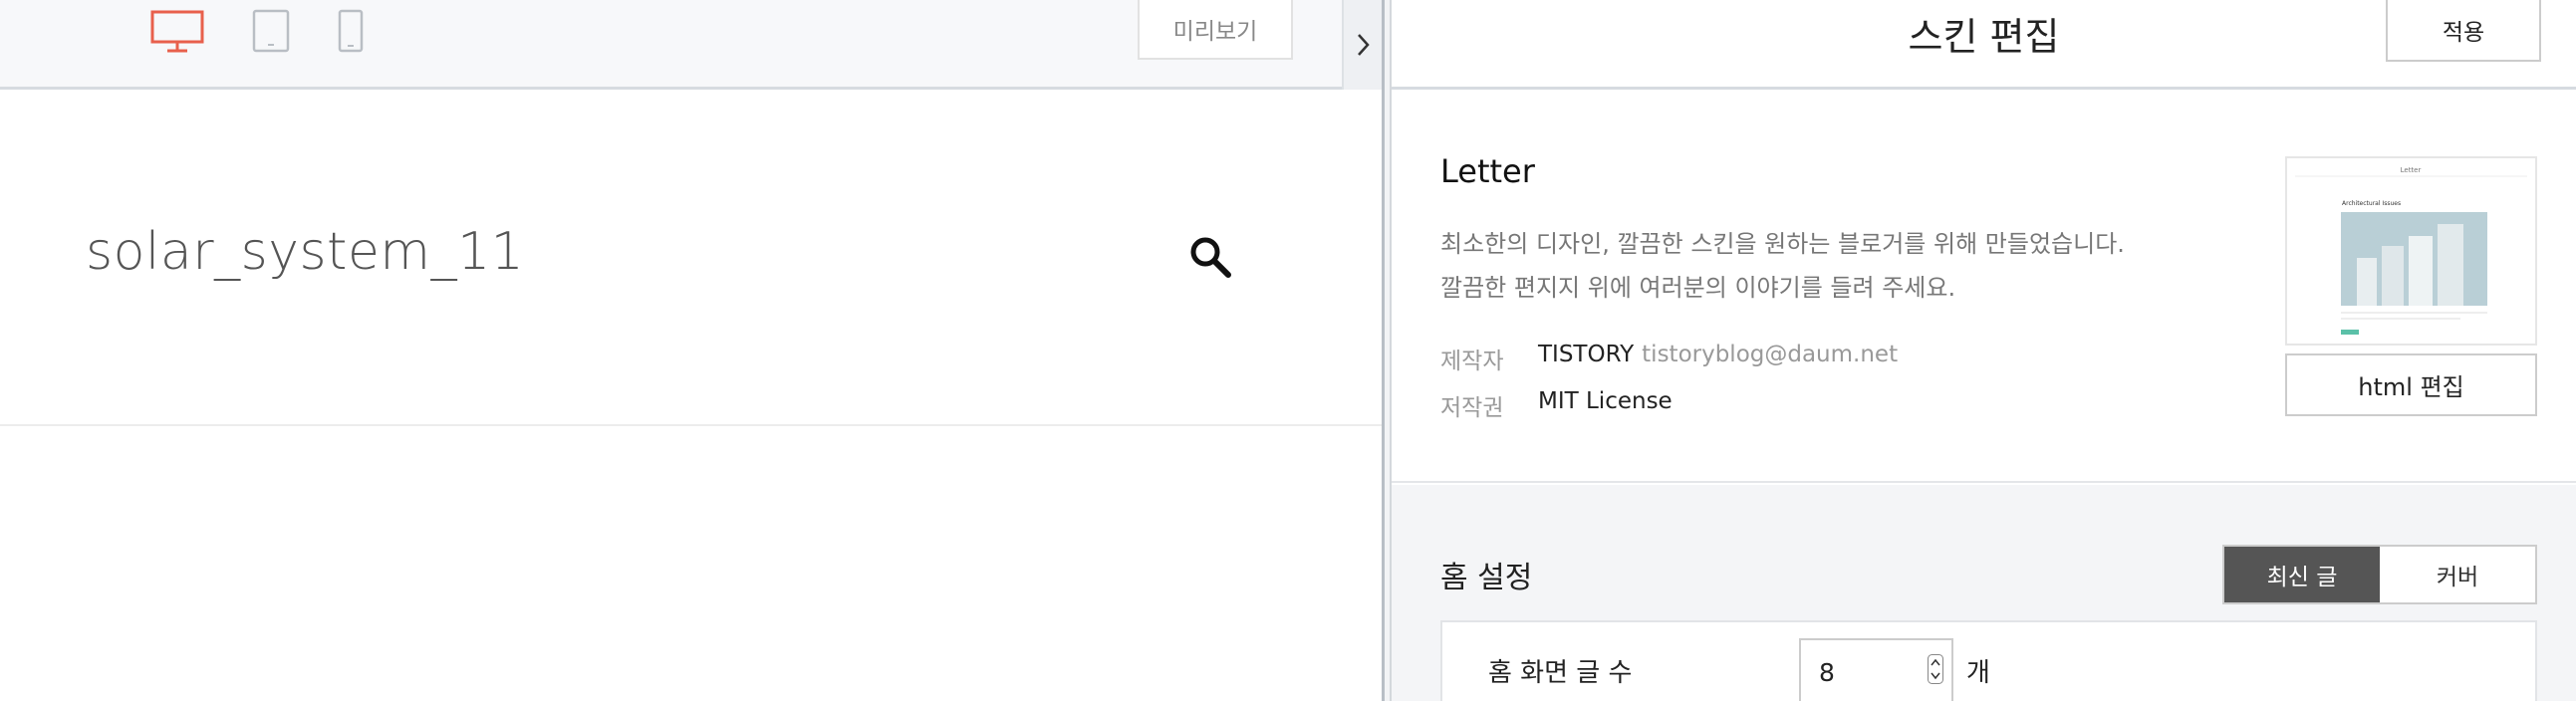  I want to click on mobile-icon, so click(351, 31).